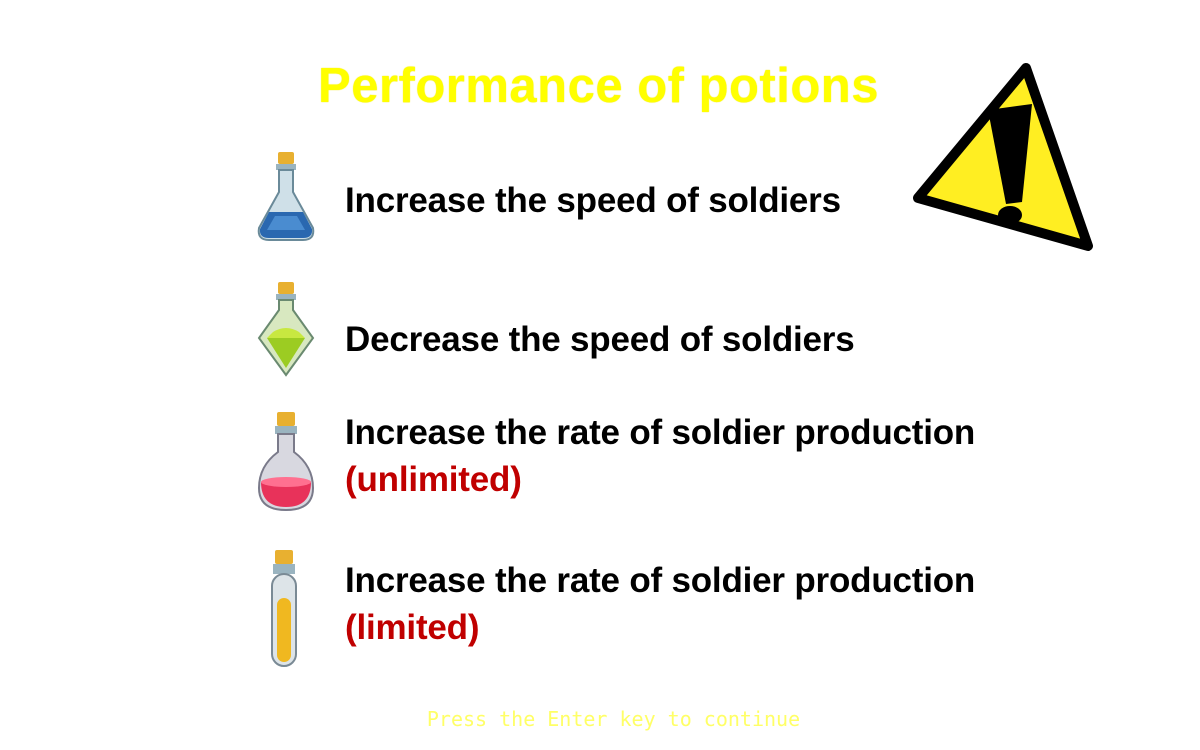  What do you see at coordinates (286, 329) in the screenshot?
I see `green-diamond-potion-icon` at bounding box center [286, 329].